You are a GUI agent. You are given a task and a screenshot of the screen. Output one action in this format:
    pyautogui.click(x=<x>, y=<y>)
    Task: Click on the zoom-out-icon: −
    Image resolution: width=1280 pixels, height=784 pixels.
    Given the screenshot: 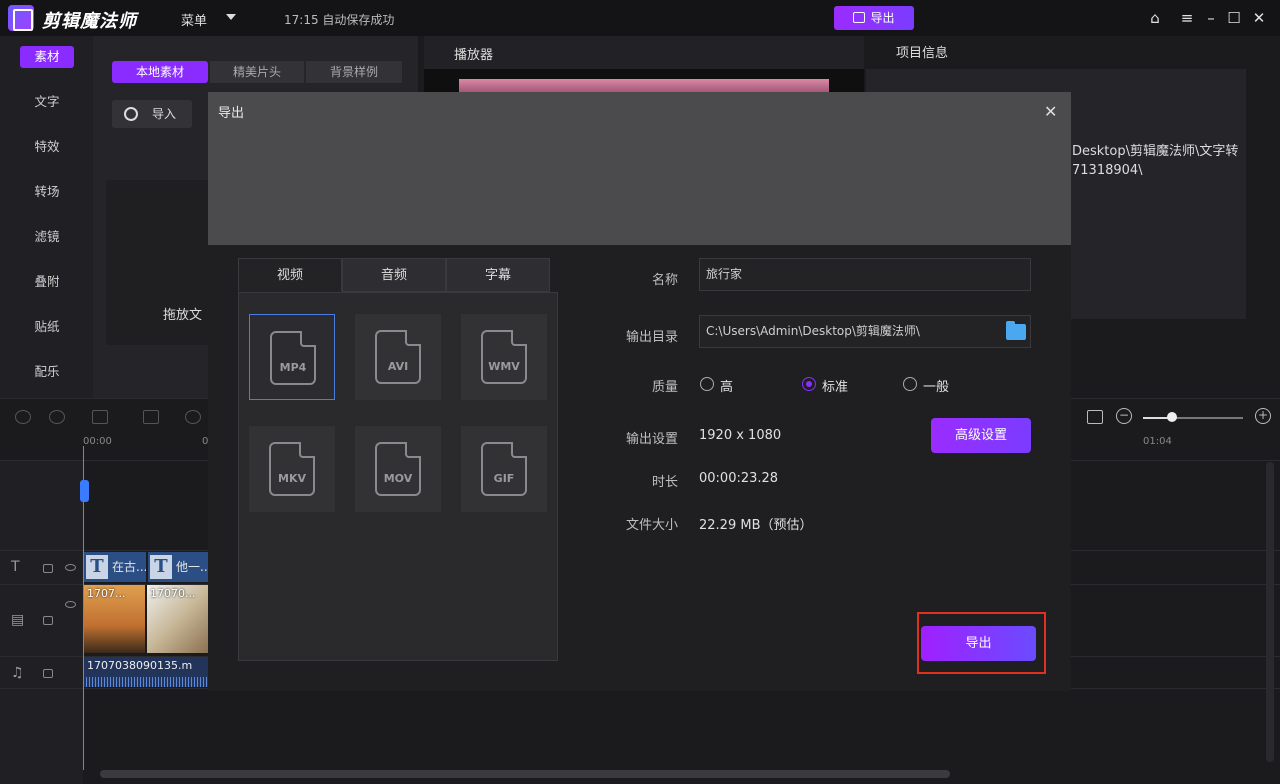 What is the action you would take?
    pyautogui.click(x=1124, y=416)
    